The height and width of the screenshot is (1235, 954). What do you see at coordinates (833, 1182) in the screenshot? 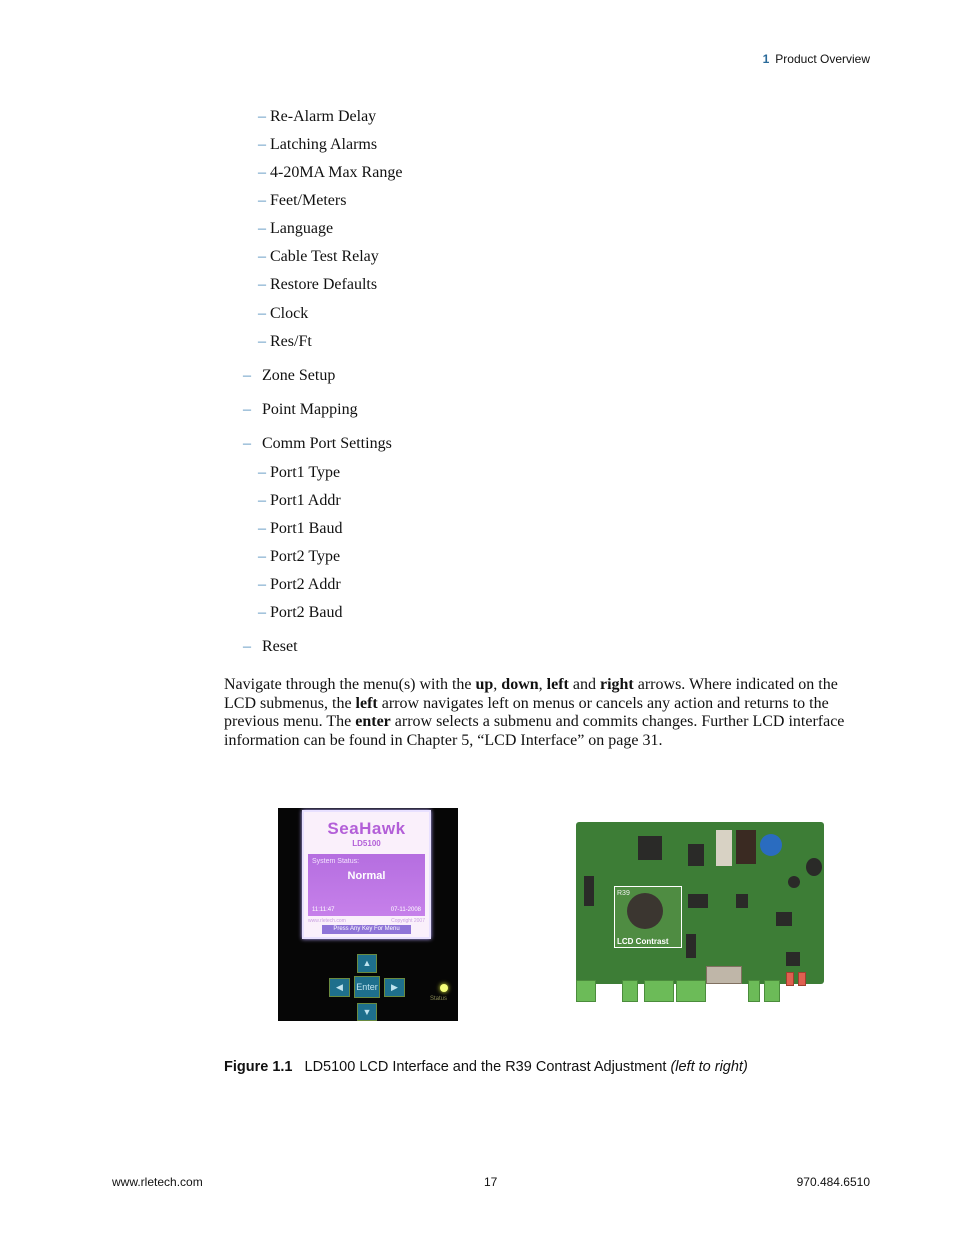
I see `footer-phone: 970.484.6510` at bounding box center [833, 1182].